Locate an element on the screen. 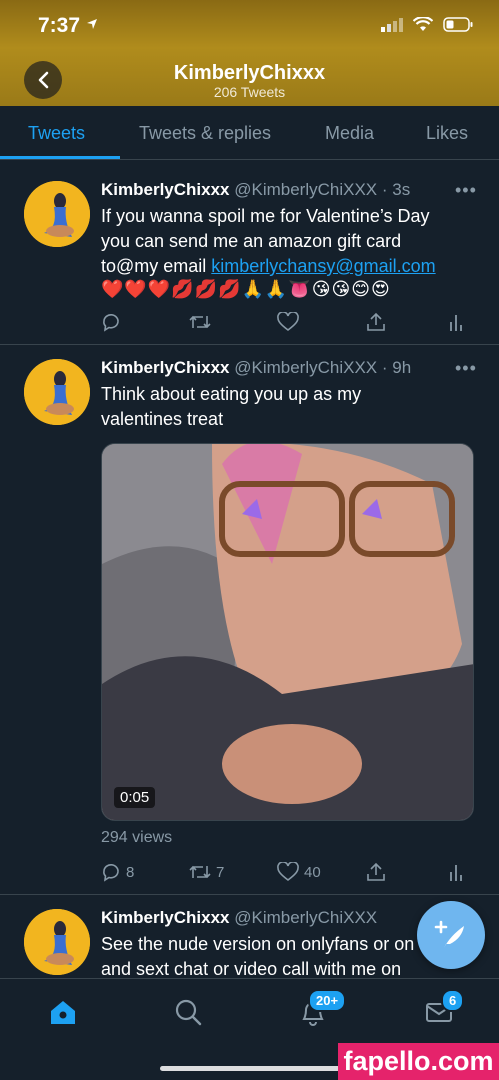 The width and height of the screenshot is (499, 1080). search-icon is located at coordinates (188, 1012).